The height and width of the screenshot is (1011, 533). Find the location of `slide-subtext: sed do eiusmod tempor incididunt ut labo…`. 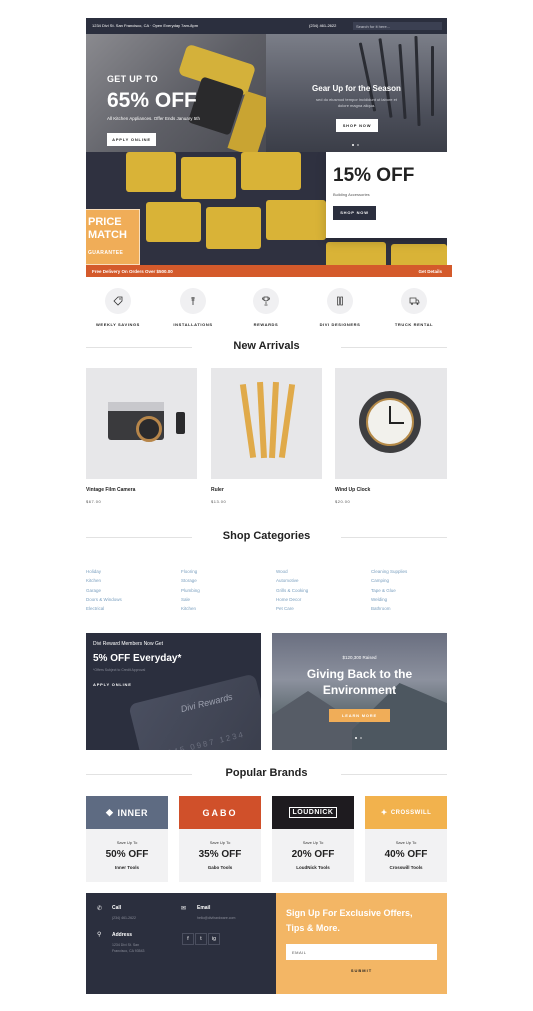

slide-subtext: sed do eiusmod tempor incididunt ut labo… is located at coordinates (356, 102).